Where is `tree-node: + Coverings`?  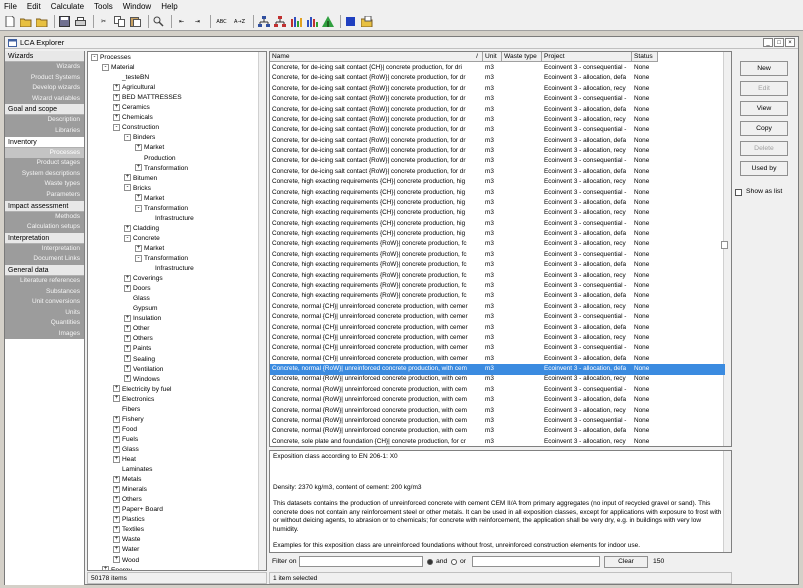
tree-node: + Coverings is located at coordinates (143, 279).